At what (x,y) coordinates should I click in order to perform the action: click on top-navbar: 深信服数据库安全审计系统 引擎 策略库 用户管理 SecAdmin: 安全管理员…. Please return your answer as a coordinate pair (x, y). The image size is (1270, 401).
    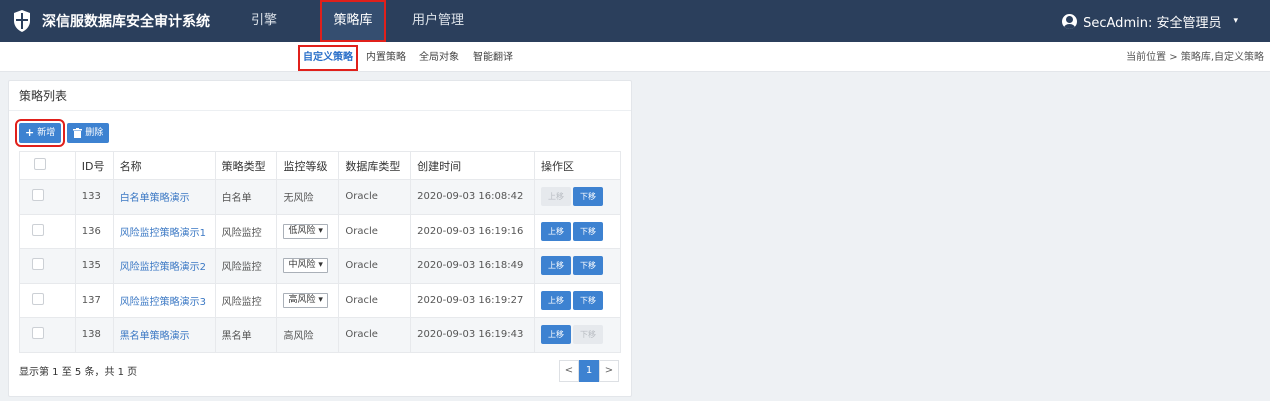
    Looking at the image, I should click on (635, 21).